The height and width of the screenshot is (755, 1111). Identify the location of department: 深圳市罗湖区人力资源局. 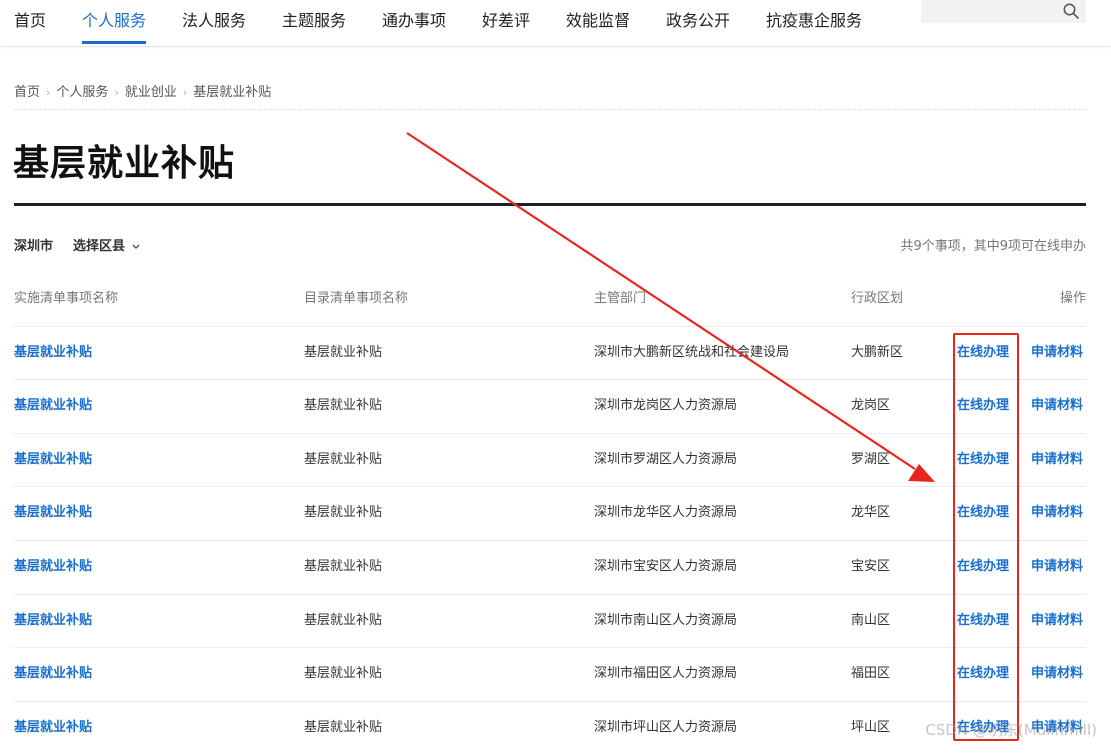
(666, 459).